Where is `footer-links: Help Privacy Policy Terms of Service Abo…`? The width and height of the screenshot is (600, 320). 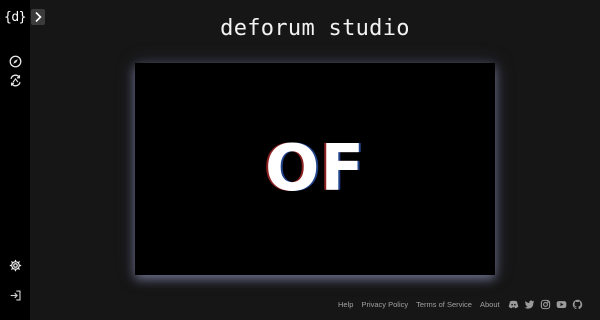
footer-links: Help Privacy Policy Terms of Service Abo… is located at coordinates (419, 304).